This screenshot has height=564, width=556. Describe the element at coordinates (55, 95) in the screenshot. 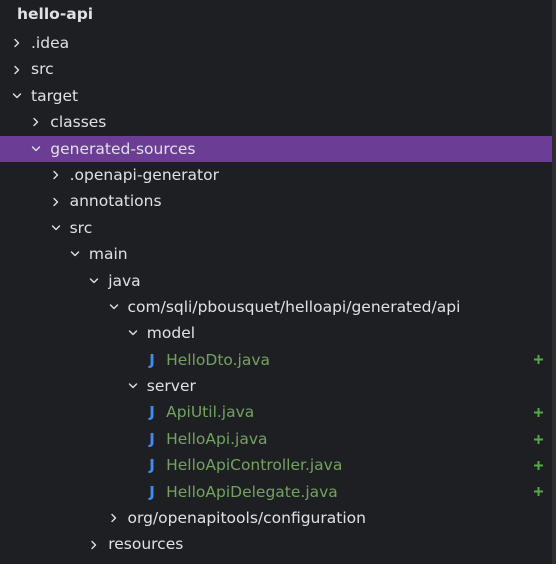

I see `tree-item-label: target` at that location.